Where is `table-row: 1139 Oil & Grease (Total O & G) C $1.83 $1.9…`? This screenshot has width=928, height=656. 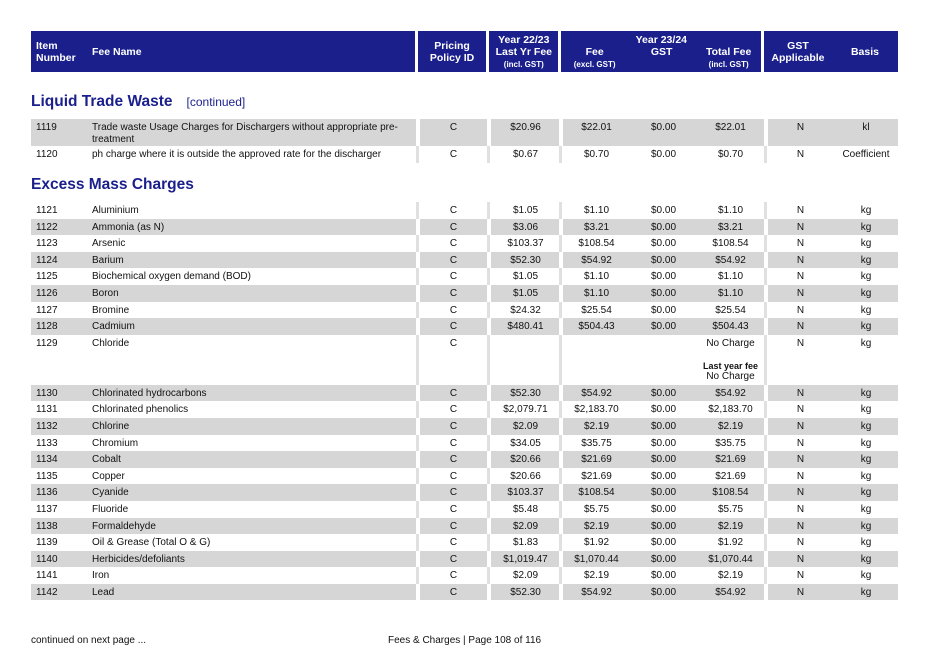 table-row: 1139 Oil & Grease (Total O & G) C $1.83 $1.9… is located at coordinates (464, 542).